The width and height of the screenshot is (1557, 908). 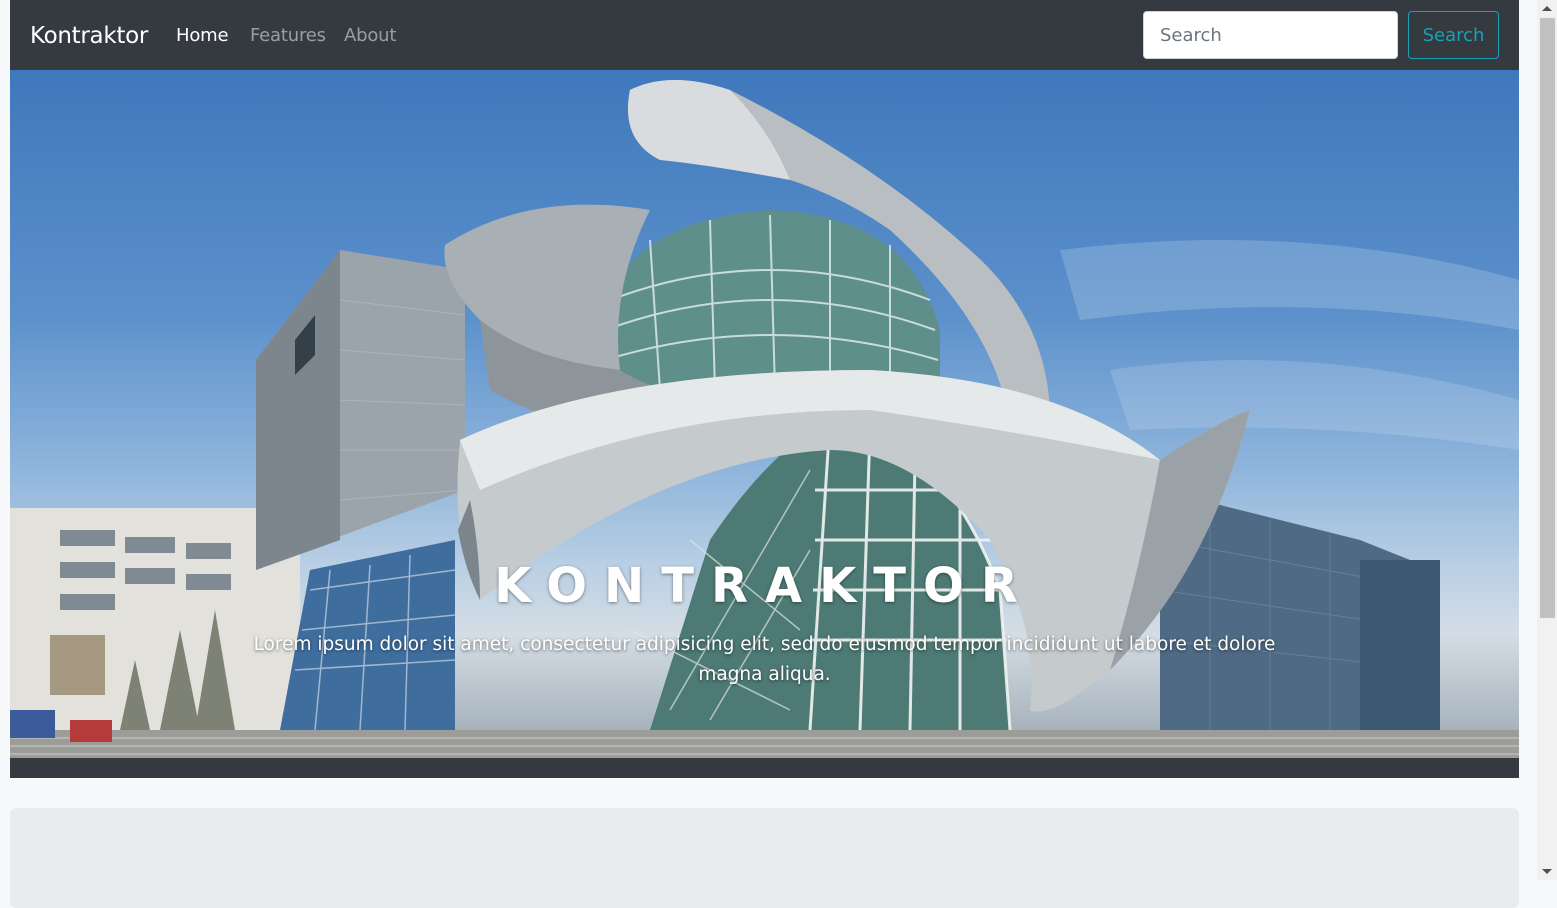 What do you see at coordinates (764, 586) in the screenshot?
I see `hero-title: KONTRAKTOR` at bounding box center [764, 586].